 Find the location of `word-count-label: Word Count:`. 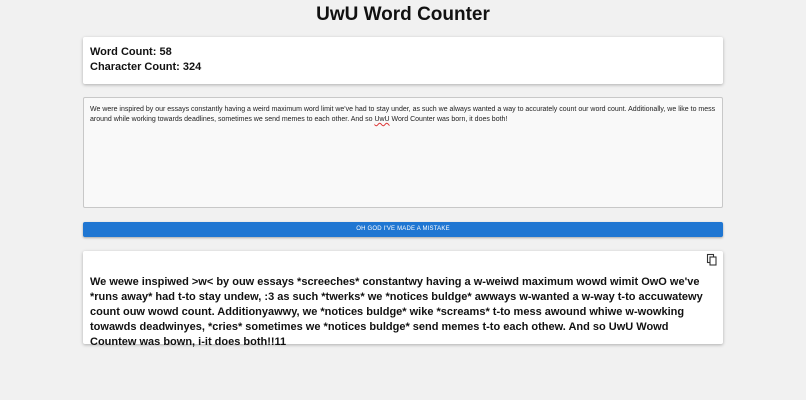

word-count-label: Word Count: is located at coordinates (123, 52).